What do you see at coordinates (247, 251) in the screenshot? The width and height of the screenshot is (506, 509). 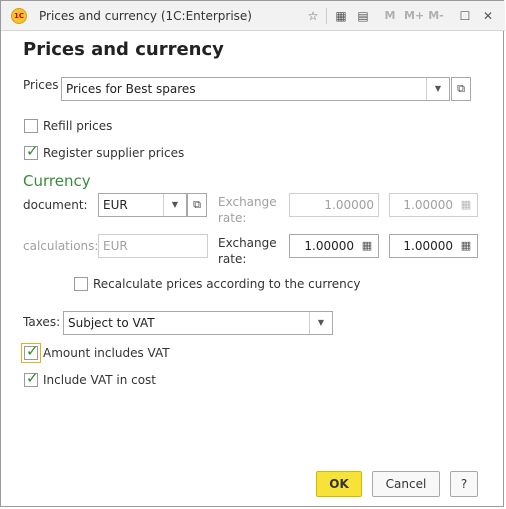 I see `exchange-rate-label-2: Exchange rate:` at bounding box center [247, 251].